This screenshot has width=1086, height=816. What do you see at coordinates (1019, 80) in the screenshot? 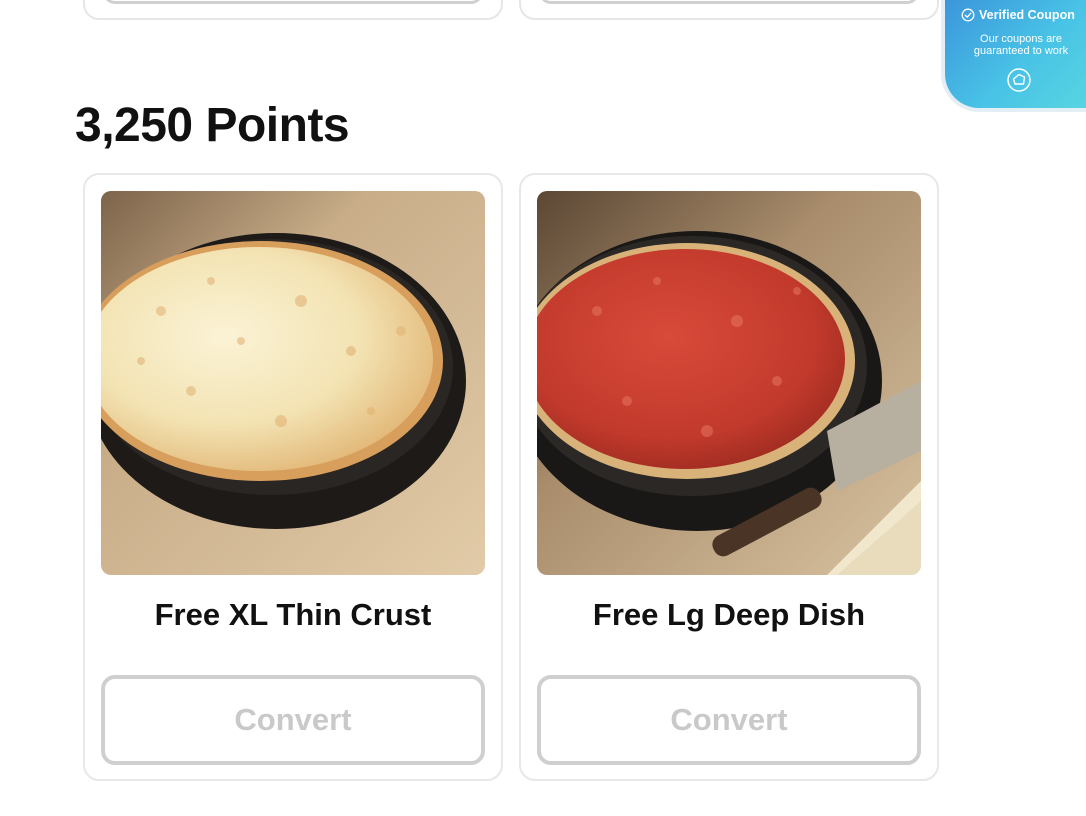
I see `brand-logo-icon` at bounding box center [1019, 80].